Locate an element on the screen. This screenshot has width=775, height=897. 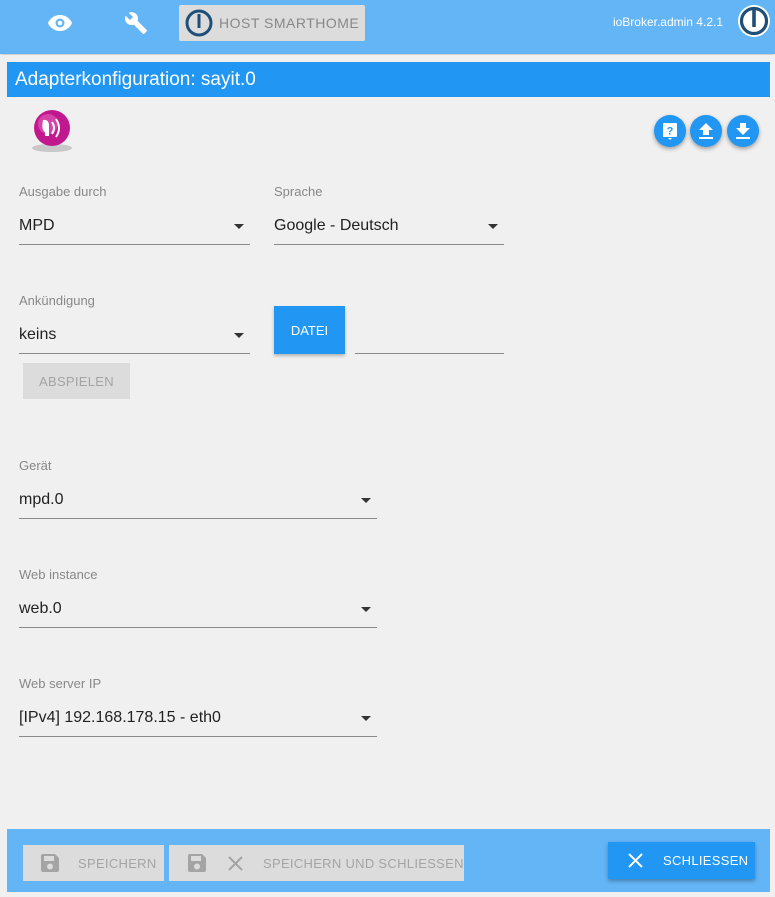
language-value: Google - Deutsch is located at coordinates (336, 225).